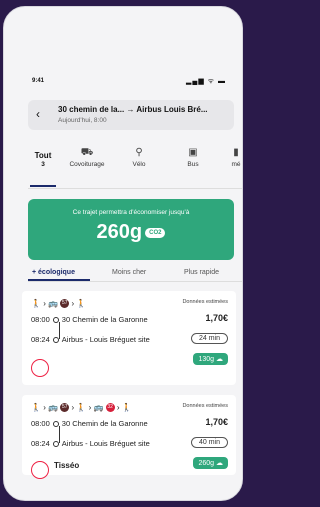 Image resolution: width=320 pixels, height=507 pixels. Describe the element at coordinates (193, 152) in the screenshot. I see `bus-icon: ▣` at that location.